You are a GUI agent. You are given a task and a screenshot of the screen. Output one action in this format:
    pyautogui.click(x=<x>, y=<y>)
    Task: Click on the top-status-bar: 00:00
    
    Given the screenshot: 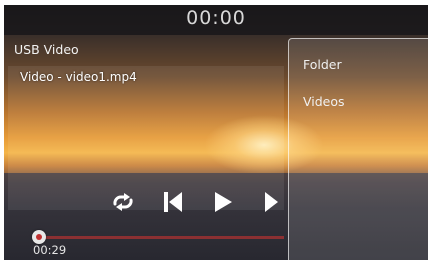 What is the action you would take?
    pyautogui.click(x=216, y=20)
    